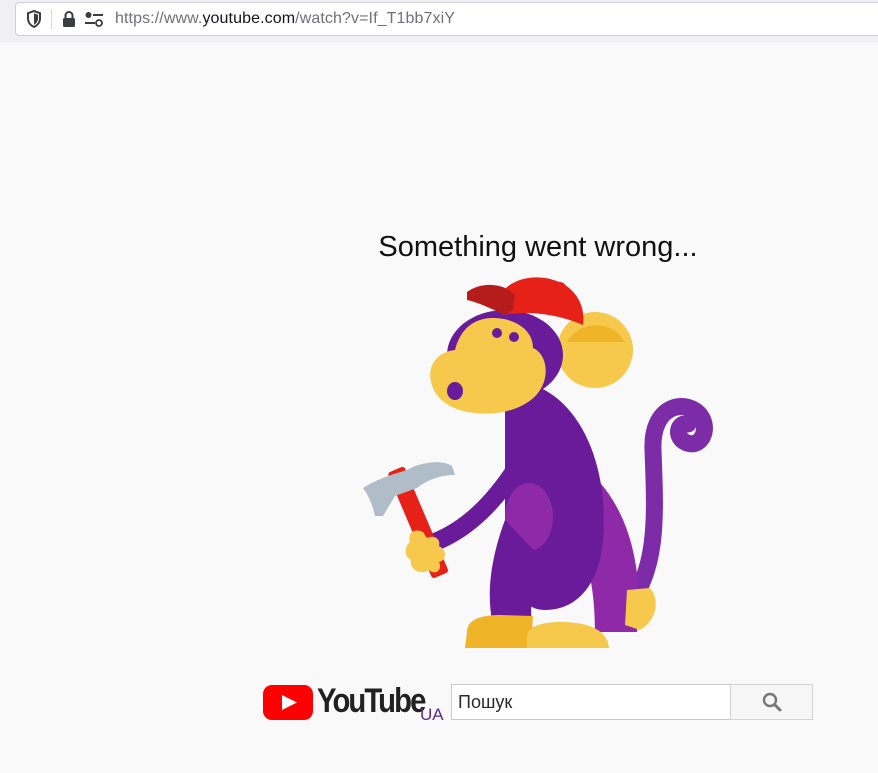 The width and height of the screenshot is (878, 773). Describe the element at coordinates (591, 702) in the screenshot. I see `search-input` at that location.